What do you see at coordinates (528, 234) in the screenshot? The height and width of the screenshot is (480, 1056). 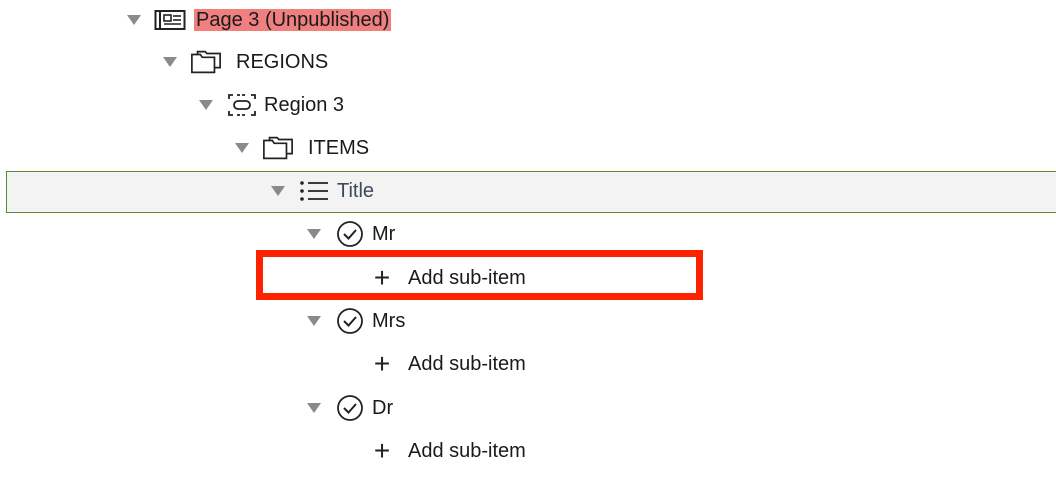 I see `tree-node-option: Mr` at bounding box center [528, 234].